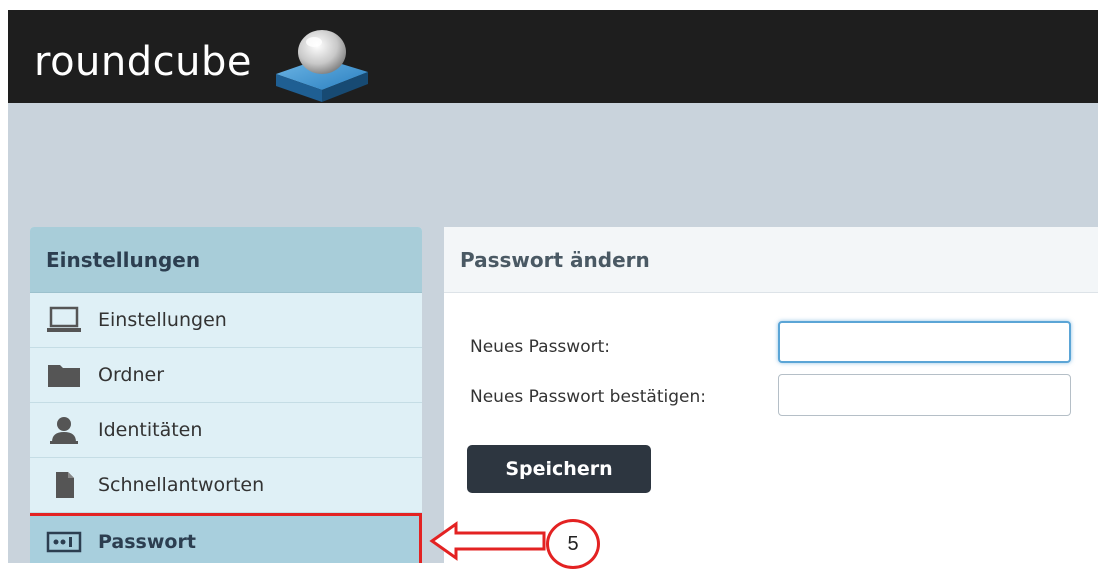 The image size is (1098, 569). What do you see at coordinates (64, 542) in the screenshot?
I see `password-icon` at bounding box center [64, 542].